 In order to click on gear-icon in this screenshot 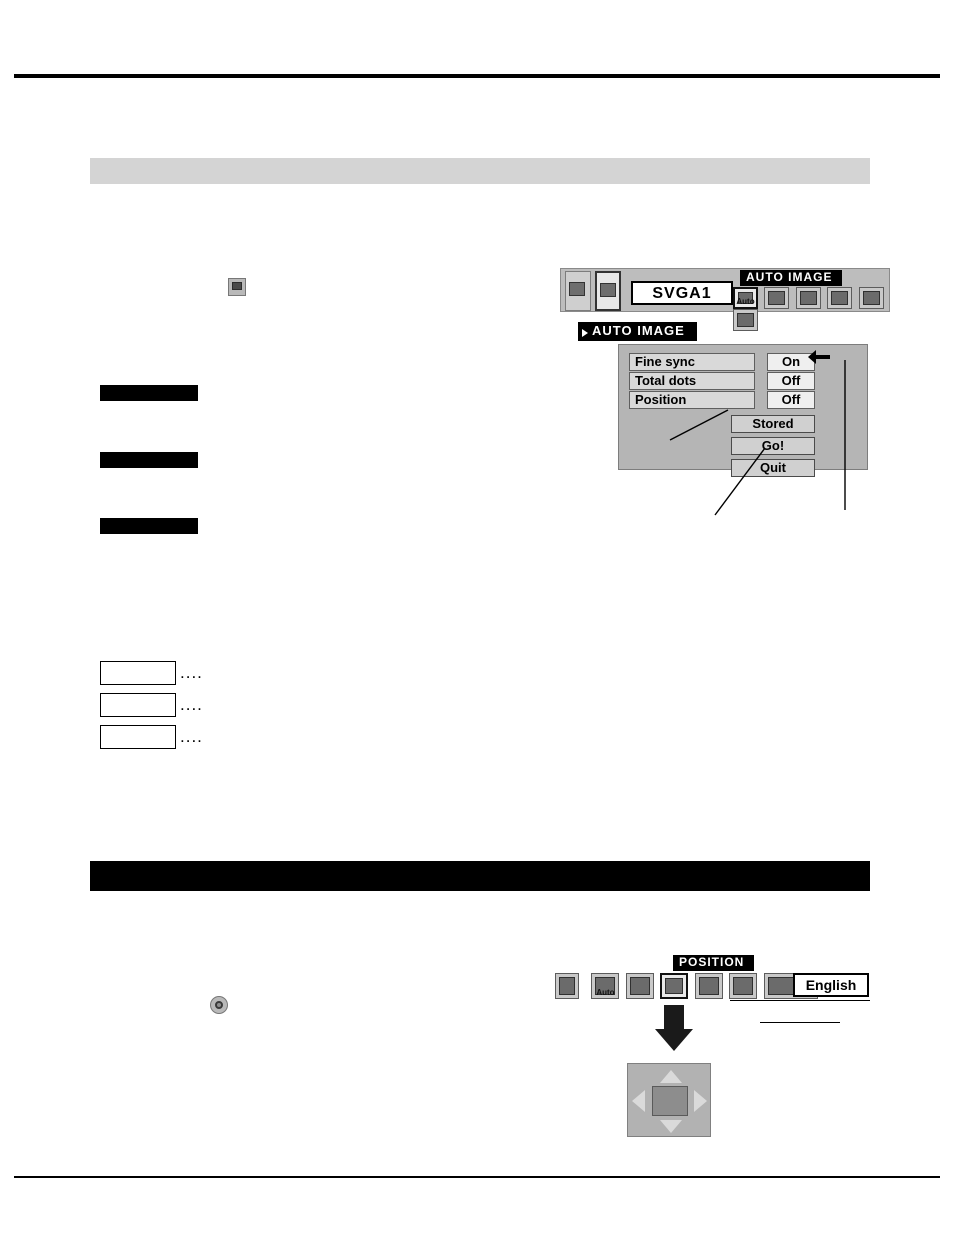, I will do `click(219, 1005)`.